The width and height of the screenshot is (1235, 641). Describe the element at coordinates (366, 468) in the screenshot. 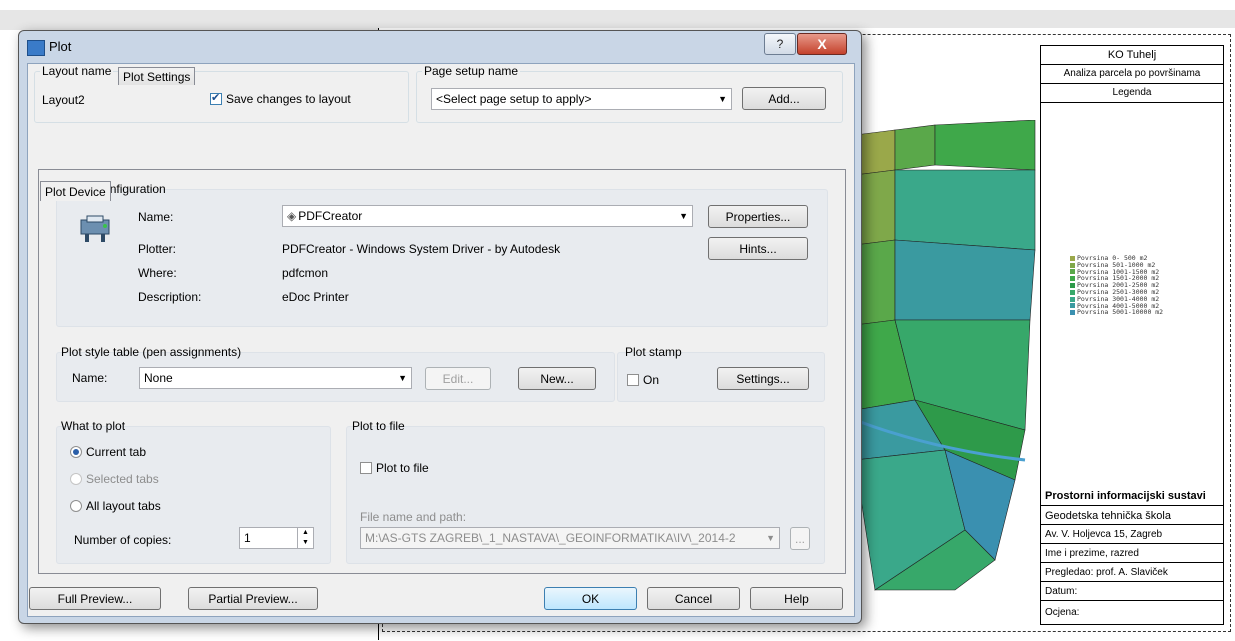

I see `plot-to-file-checkbox` at that location.